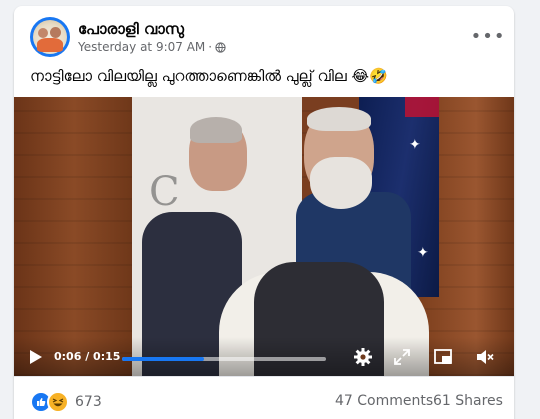  Describe the element at coordinates (131, 29) in the screenshot. I see `page-name: പോരാളി വാസു` at that location.